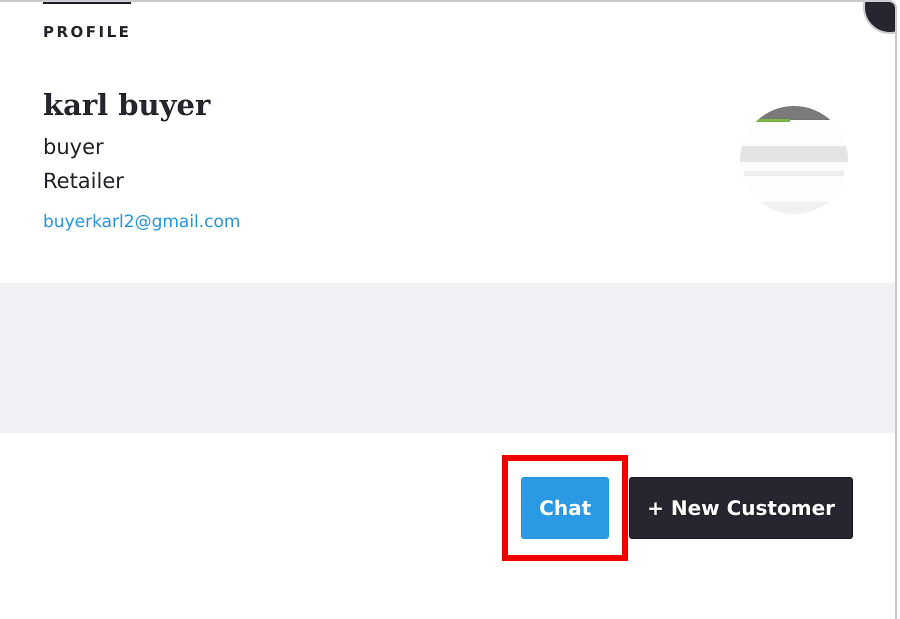 This screenshot has height=619, width=900. I want to click on profile-name: karl buyer, so click(127, 105).